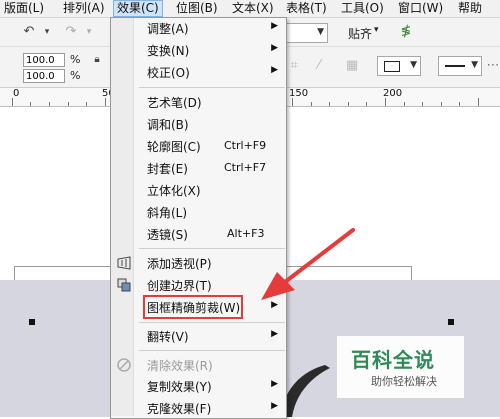 The width and height of the screenshot is (500, 419). Describe the element at coordinates (174, 191) in the screenshot. I see `menu-item-label: 立体化(X)` at that location.